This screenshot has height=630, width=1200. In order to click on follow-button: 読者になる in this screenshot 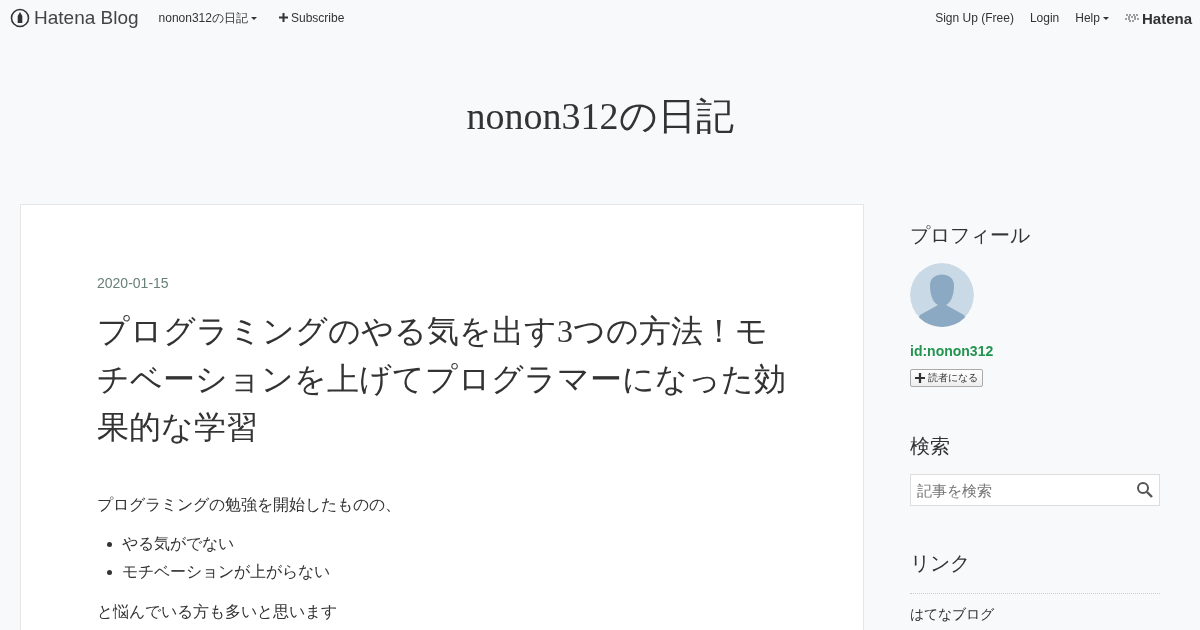, I will do `click(946, 378)`.